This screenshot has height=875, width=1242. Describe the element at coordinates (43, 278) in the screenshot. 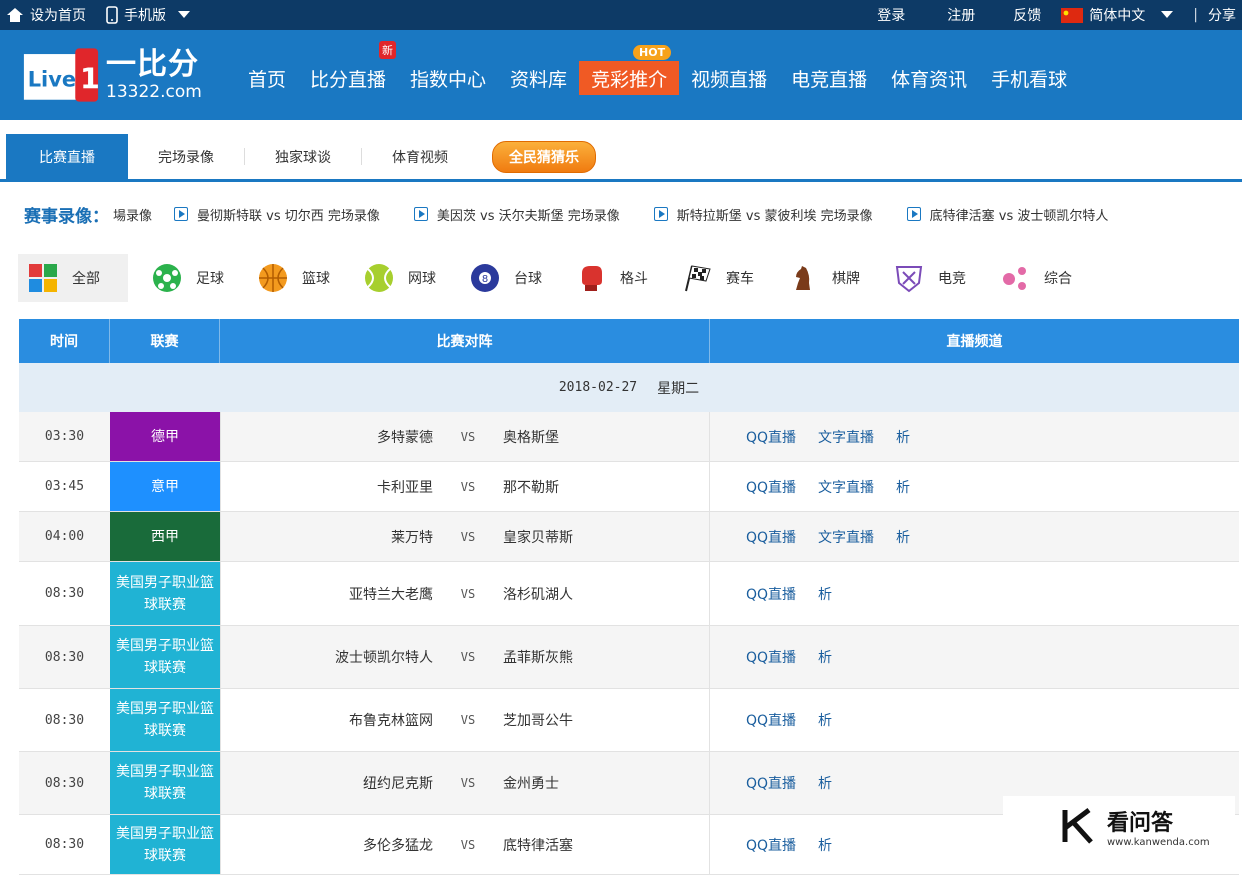

I see `grid-icon` at that location.